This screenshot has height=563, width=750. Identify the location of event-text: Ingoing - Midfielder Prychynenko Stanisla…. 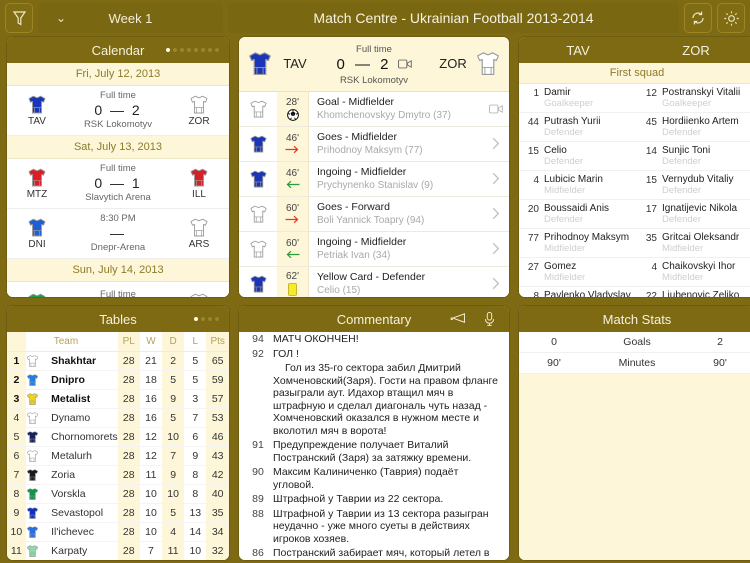
(396, 179).